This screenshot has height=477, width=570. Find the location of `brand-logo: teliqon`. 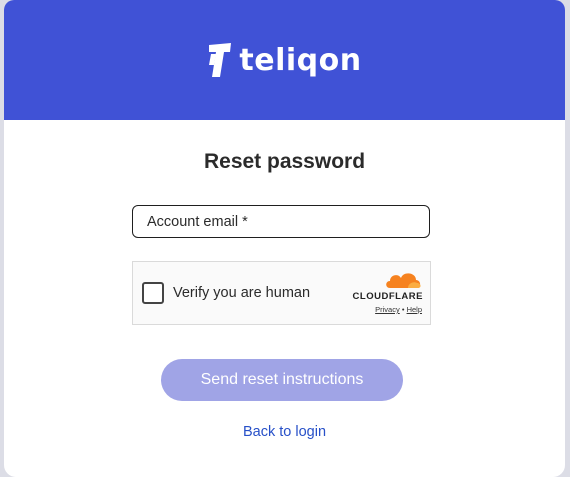

brand-logo: teliqon is located at coordinates (284, 60).